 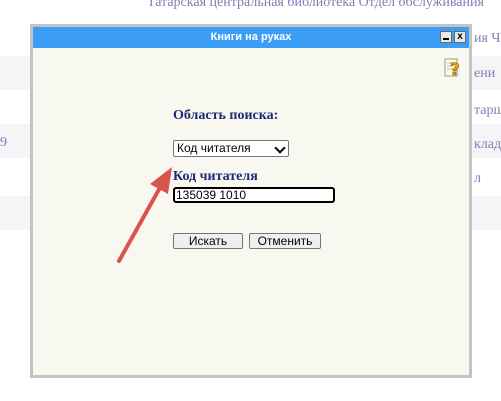 I want to click on chevron-down-icon, so click(x=280, y=148).